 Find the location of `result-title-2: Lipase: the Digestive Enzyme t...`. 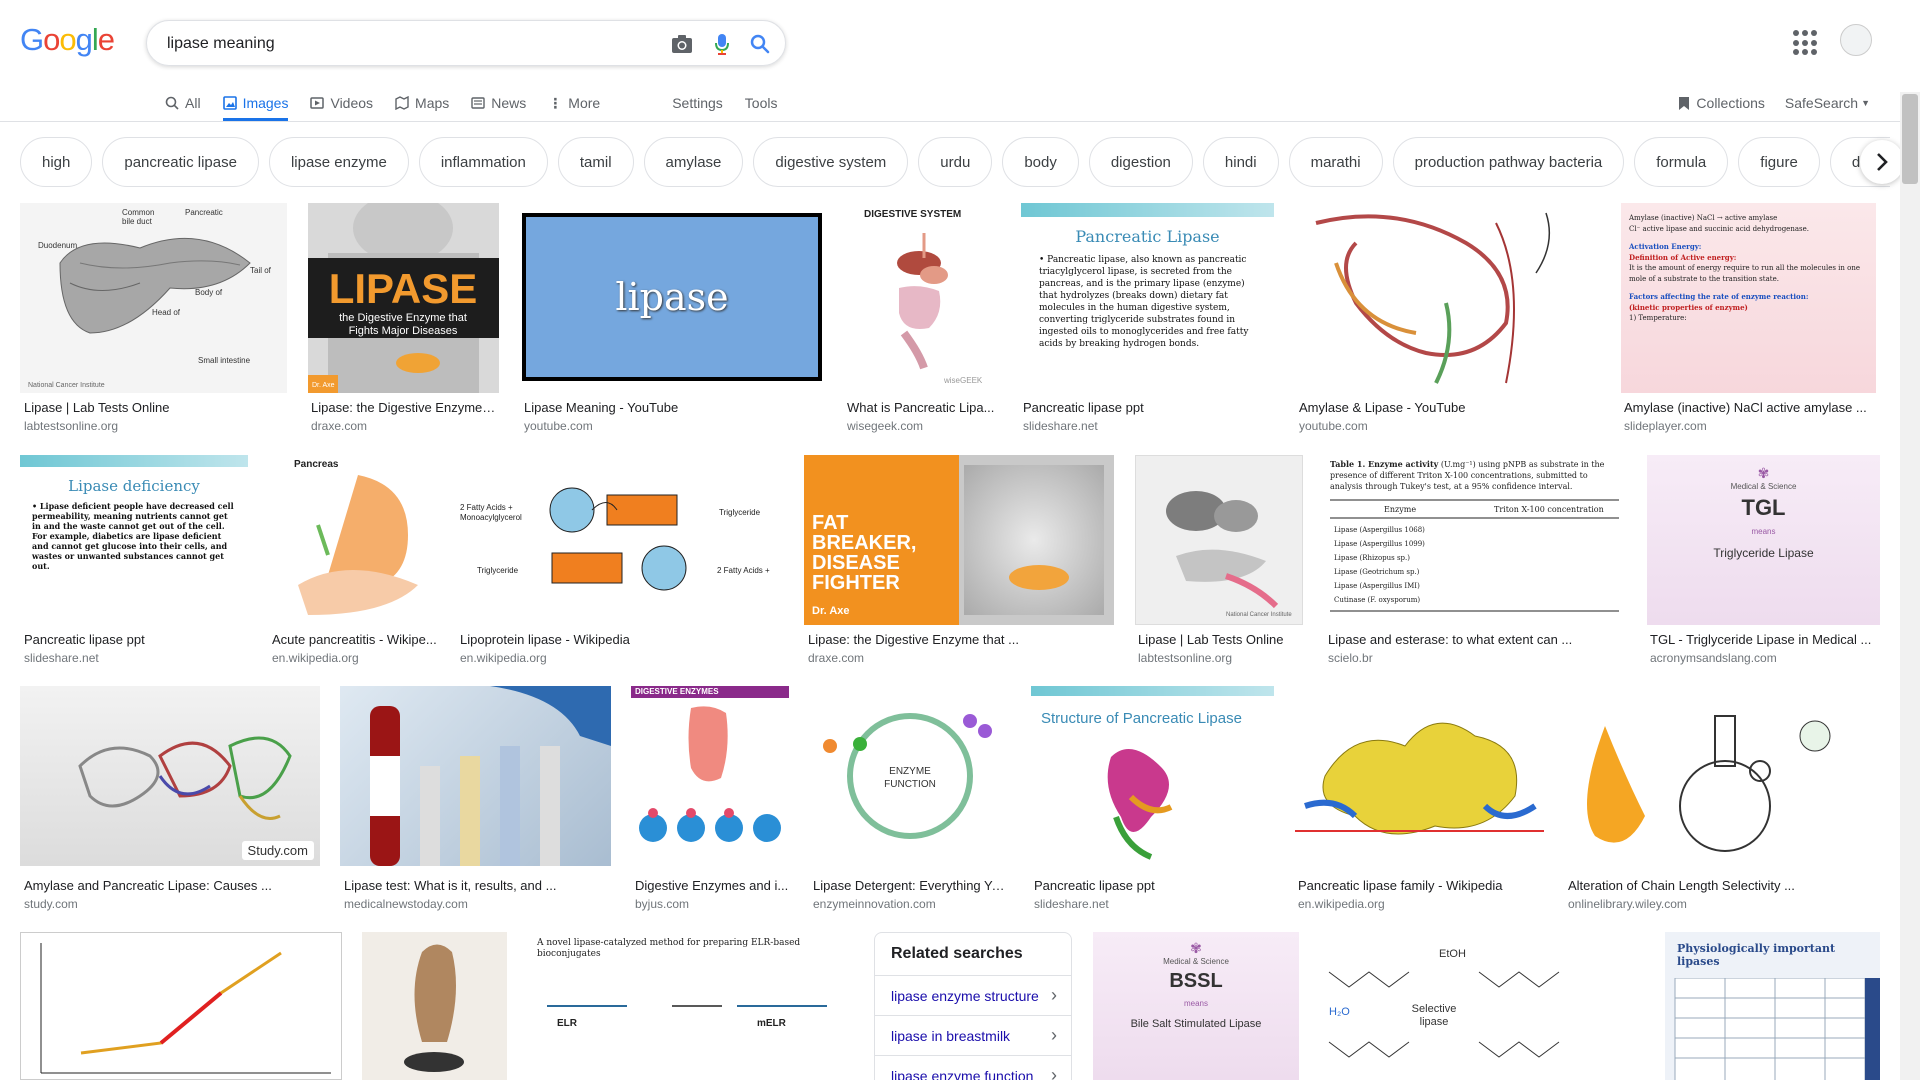

result-title-2: Lipase: the Digestive Enzyme t... is located at coordinates (403, 407).